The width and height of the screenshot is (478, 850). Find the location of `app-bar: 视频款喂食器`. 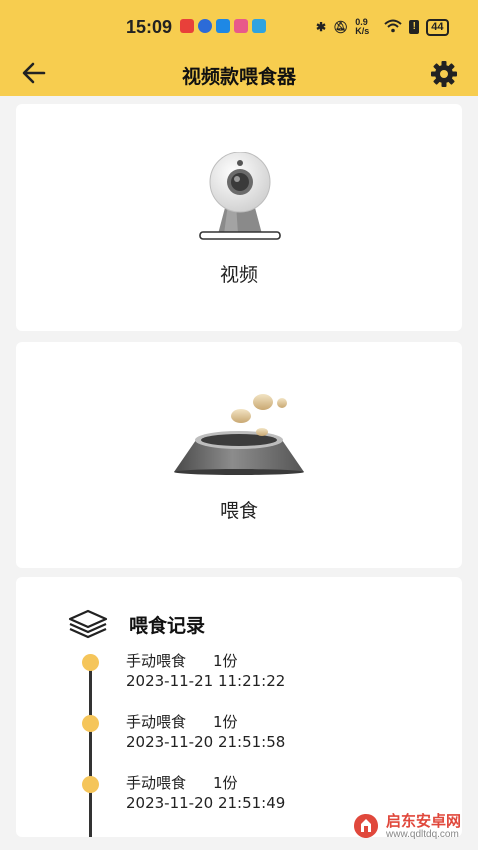

app-bar: 视频款喂食器 is located at coordinates (239, 73).